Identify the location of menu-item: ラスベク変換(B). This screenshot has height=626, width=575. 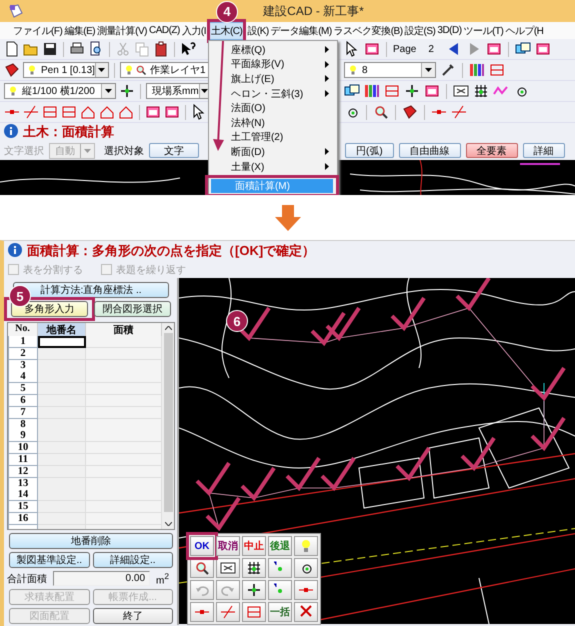
(368, 30).